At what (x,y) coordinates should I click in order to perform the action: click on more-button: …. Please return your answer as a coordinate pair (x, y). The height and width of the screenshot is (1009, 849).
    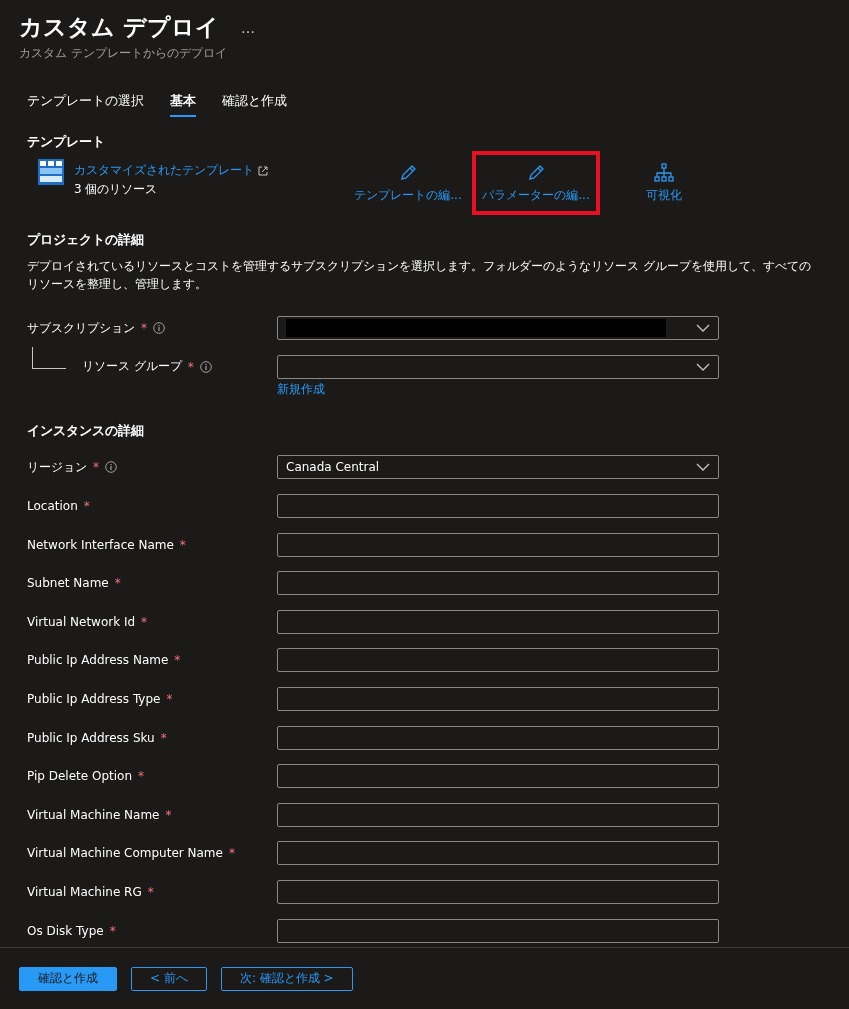
    Looking at the image, I should click on (248, 27).